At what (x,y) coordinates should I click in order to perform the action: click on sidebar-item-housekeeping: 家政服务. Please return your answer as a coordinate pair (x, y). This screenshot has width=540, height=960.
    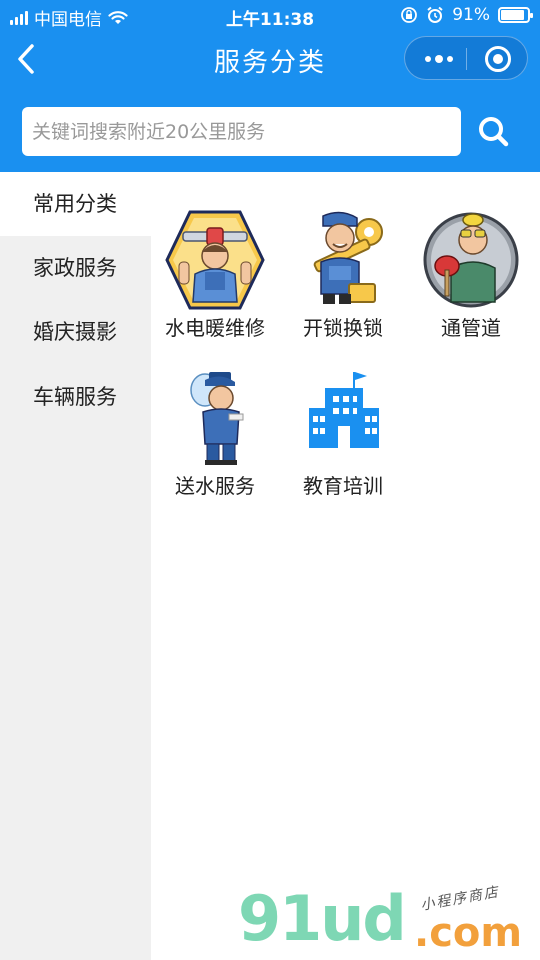
    Looking at the image, I should click on (75, 268).